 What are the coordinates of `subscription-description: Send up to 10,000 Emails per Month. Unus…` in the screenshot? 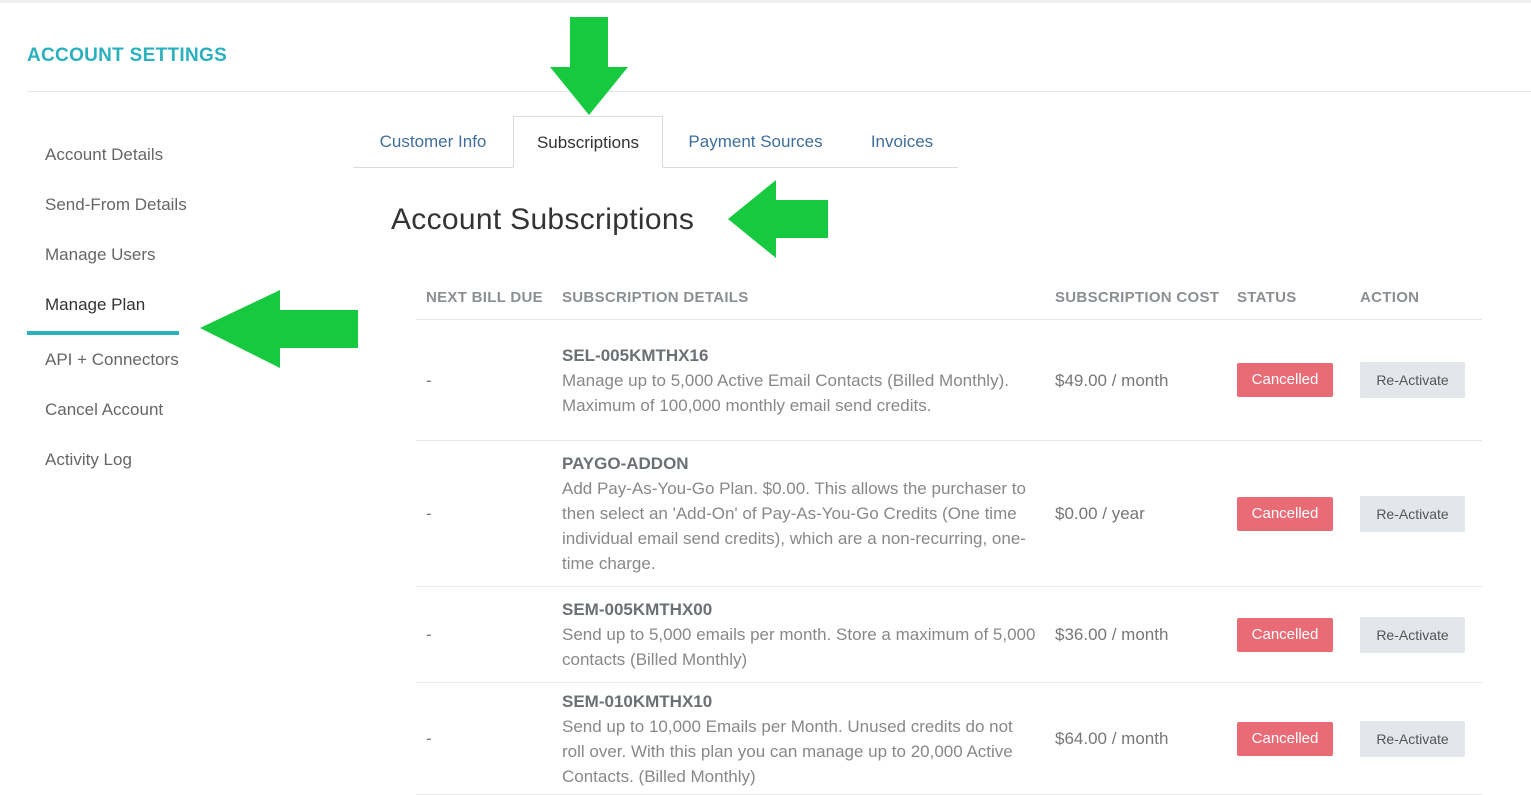 It's located at (787, 751).